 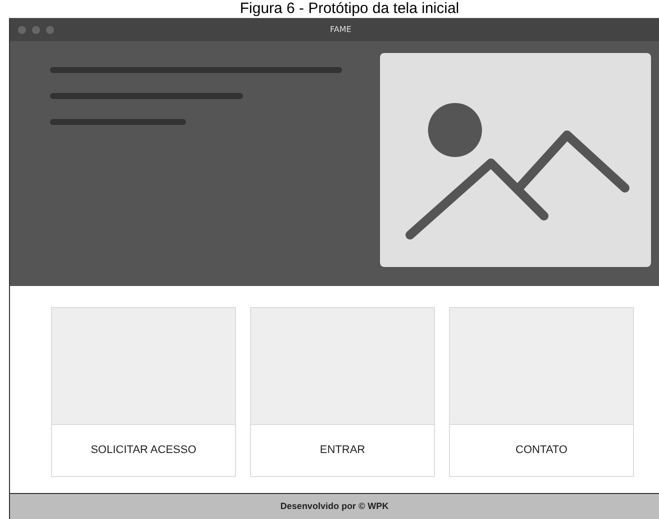 What do you see at coordinates (144, 450) in the screenshot?
I see `card-label: SOLICITAR ACESSO` at bounding box center [144, 450].